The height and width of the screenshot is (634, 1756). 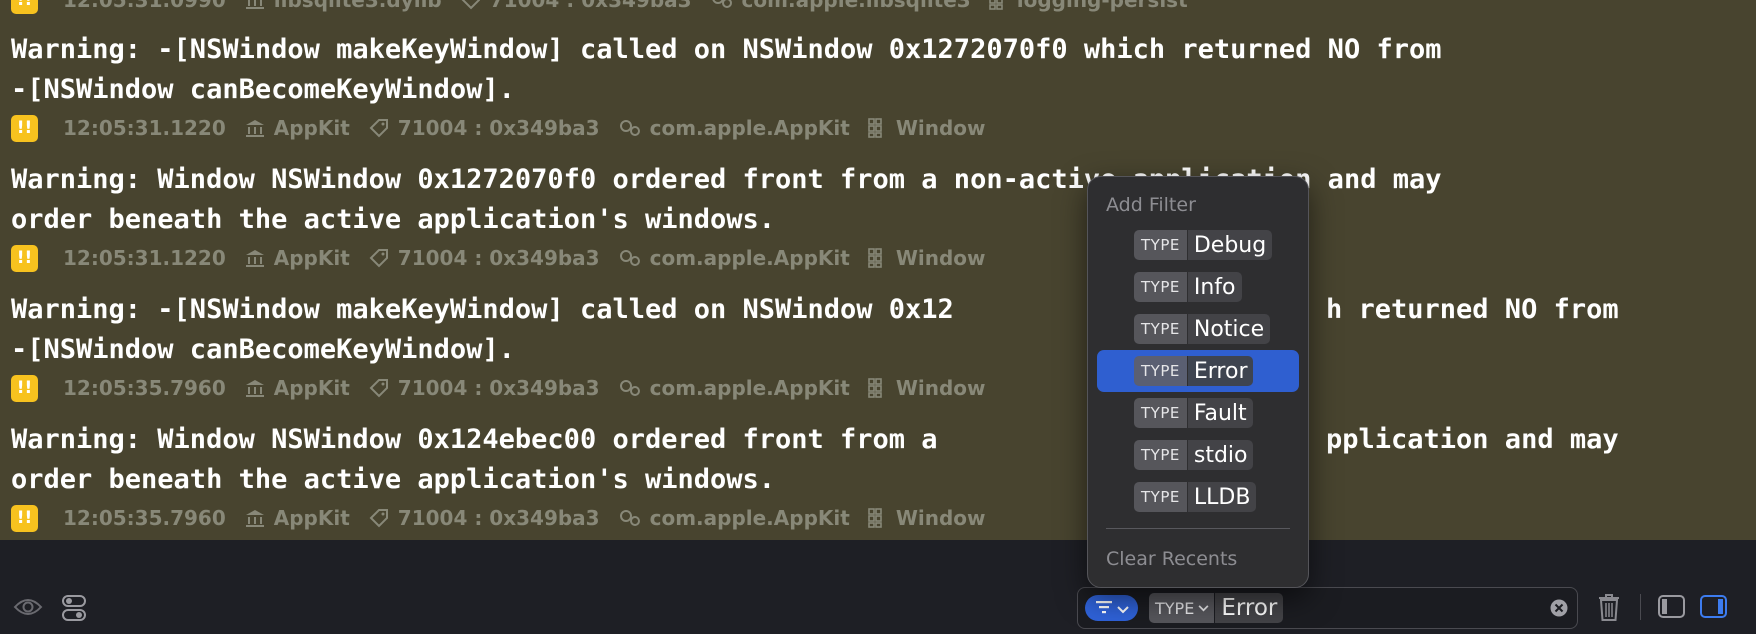 I want to click on menu-item-stdio: TYPE stdio, so click(x=1198, y=455).